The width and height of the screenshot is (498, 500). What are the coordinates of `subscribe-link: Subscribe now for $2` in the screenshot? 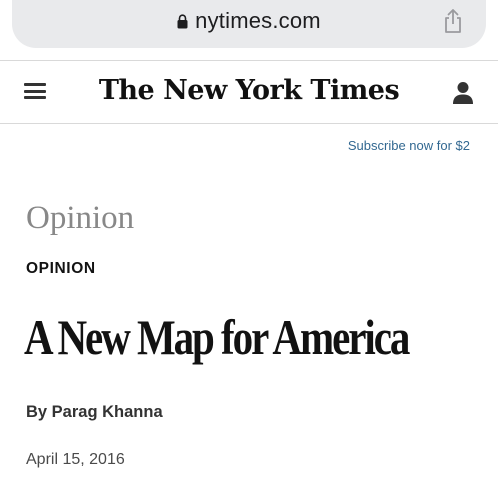 It's located at (409, 145).